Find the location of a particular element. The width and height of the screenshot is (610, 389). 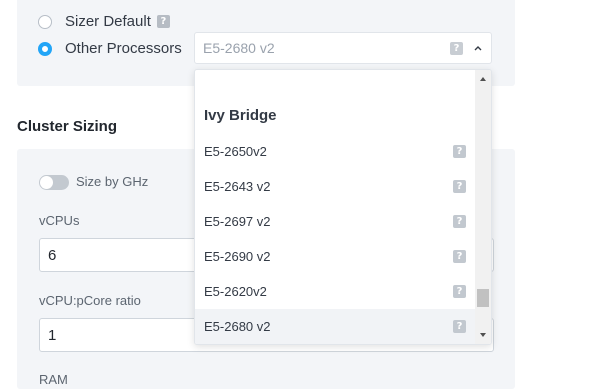

ratio-value: 1 is located at coordinates (52, 335).